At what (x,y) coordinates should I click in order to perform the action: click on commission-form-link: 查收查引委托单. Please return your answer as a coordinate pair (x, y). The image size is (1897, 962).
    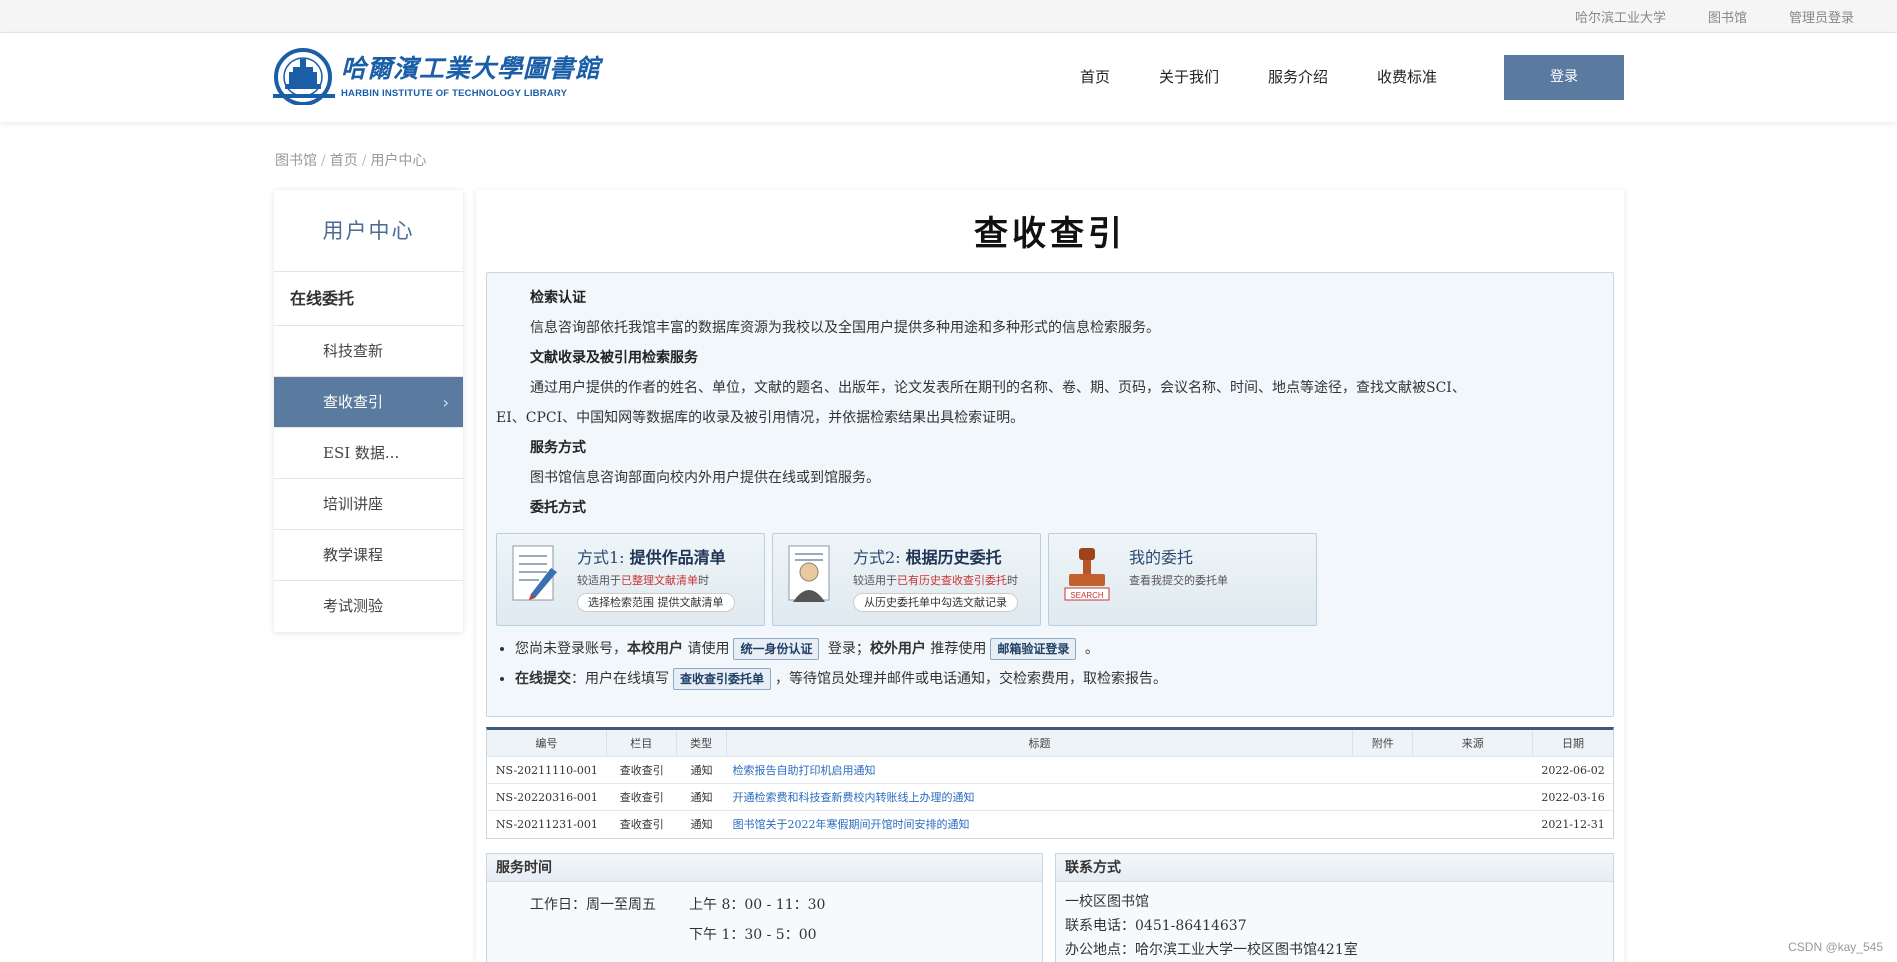
    Looking at the image, I should click on (722, 679).